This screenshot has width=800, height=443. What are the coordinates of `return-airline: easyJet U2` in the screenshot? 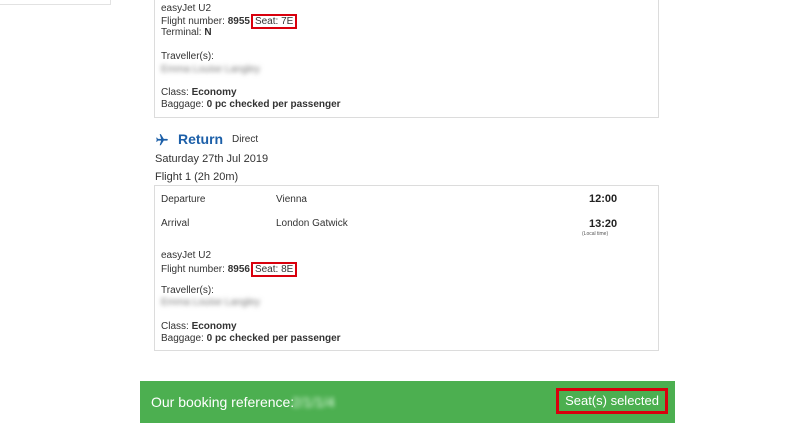 It's located at (186, 255).